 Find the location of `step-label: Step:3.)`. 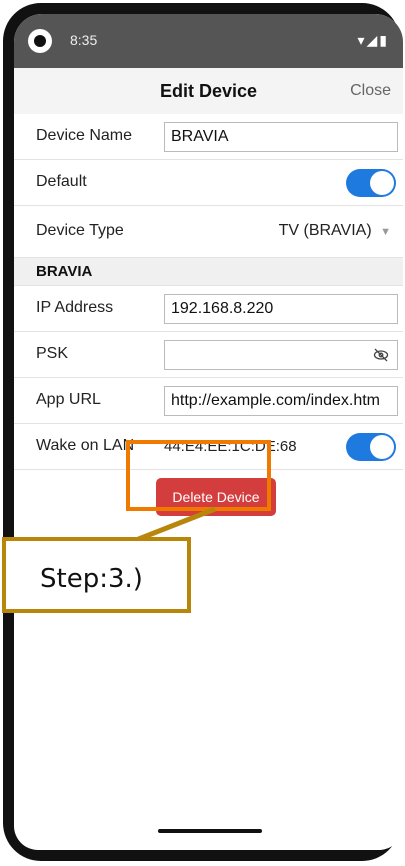

step-label: Step:3.) is located at coordinates (91, 579).